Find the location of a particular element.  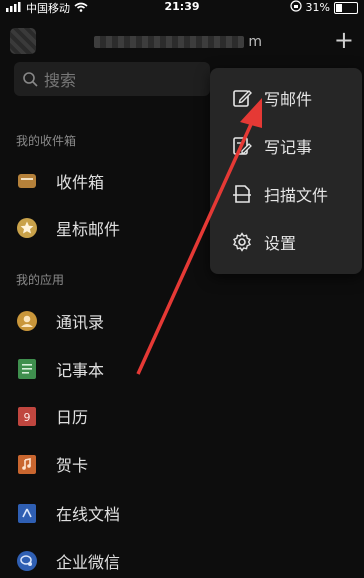

contacts-icon is located at coordinates (27, 321).